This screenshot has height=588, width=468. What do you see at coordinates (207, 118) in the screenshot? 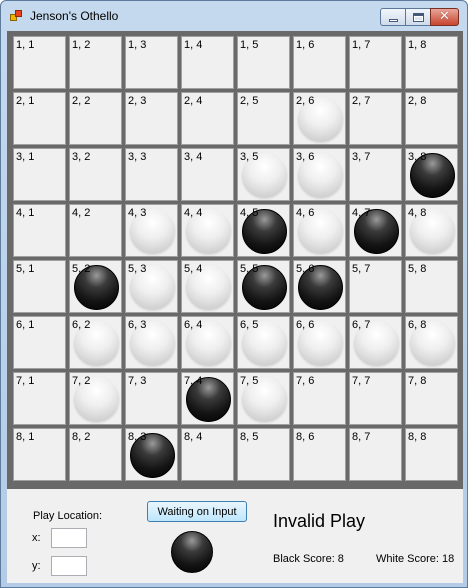
I see `board-cell: 2, 4` at bounding box center [207, 118].